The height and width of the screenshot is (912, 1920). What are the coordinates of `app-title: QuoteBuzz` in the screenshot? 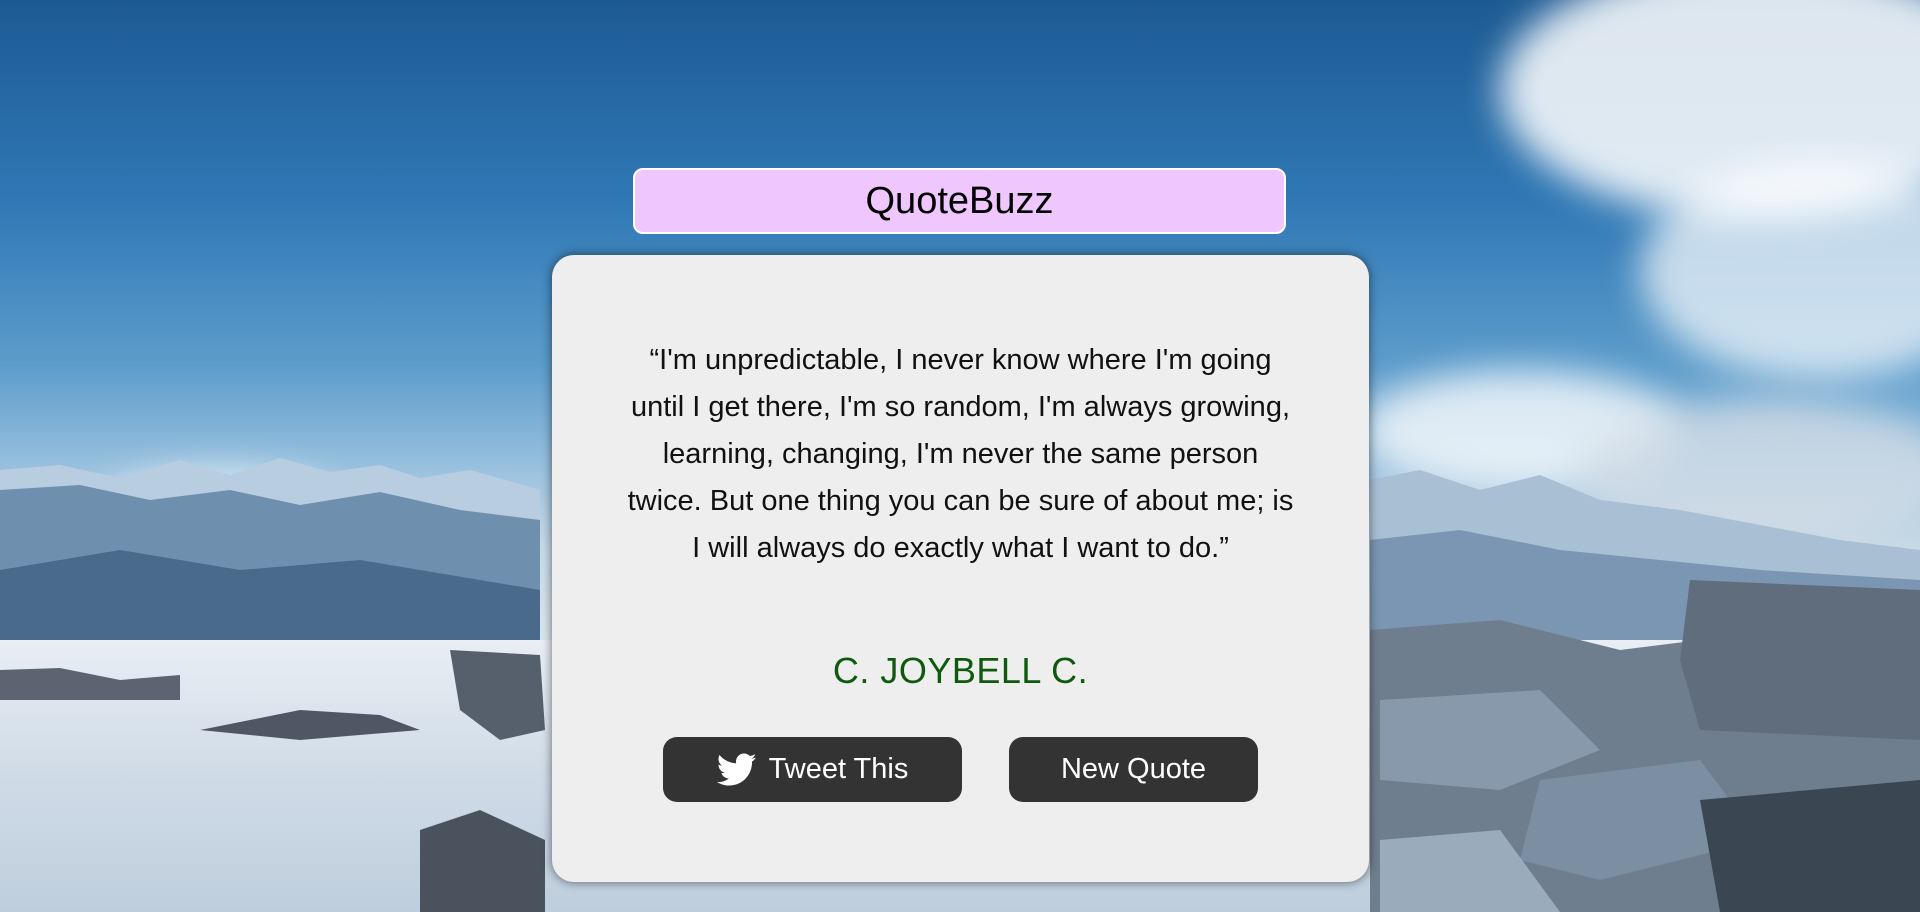 It's located at (959, 200).